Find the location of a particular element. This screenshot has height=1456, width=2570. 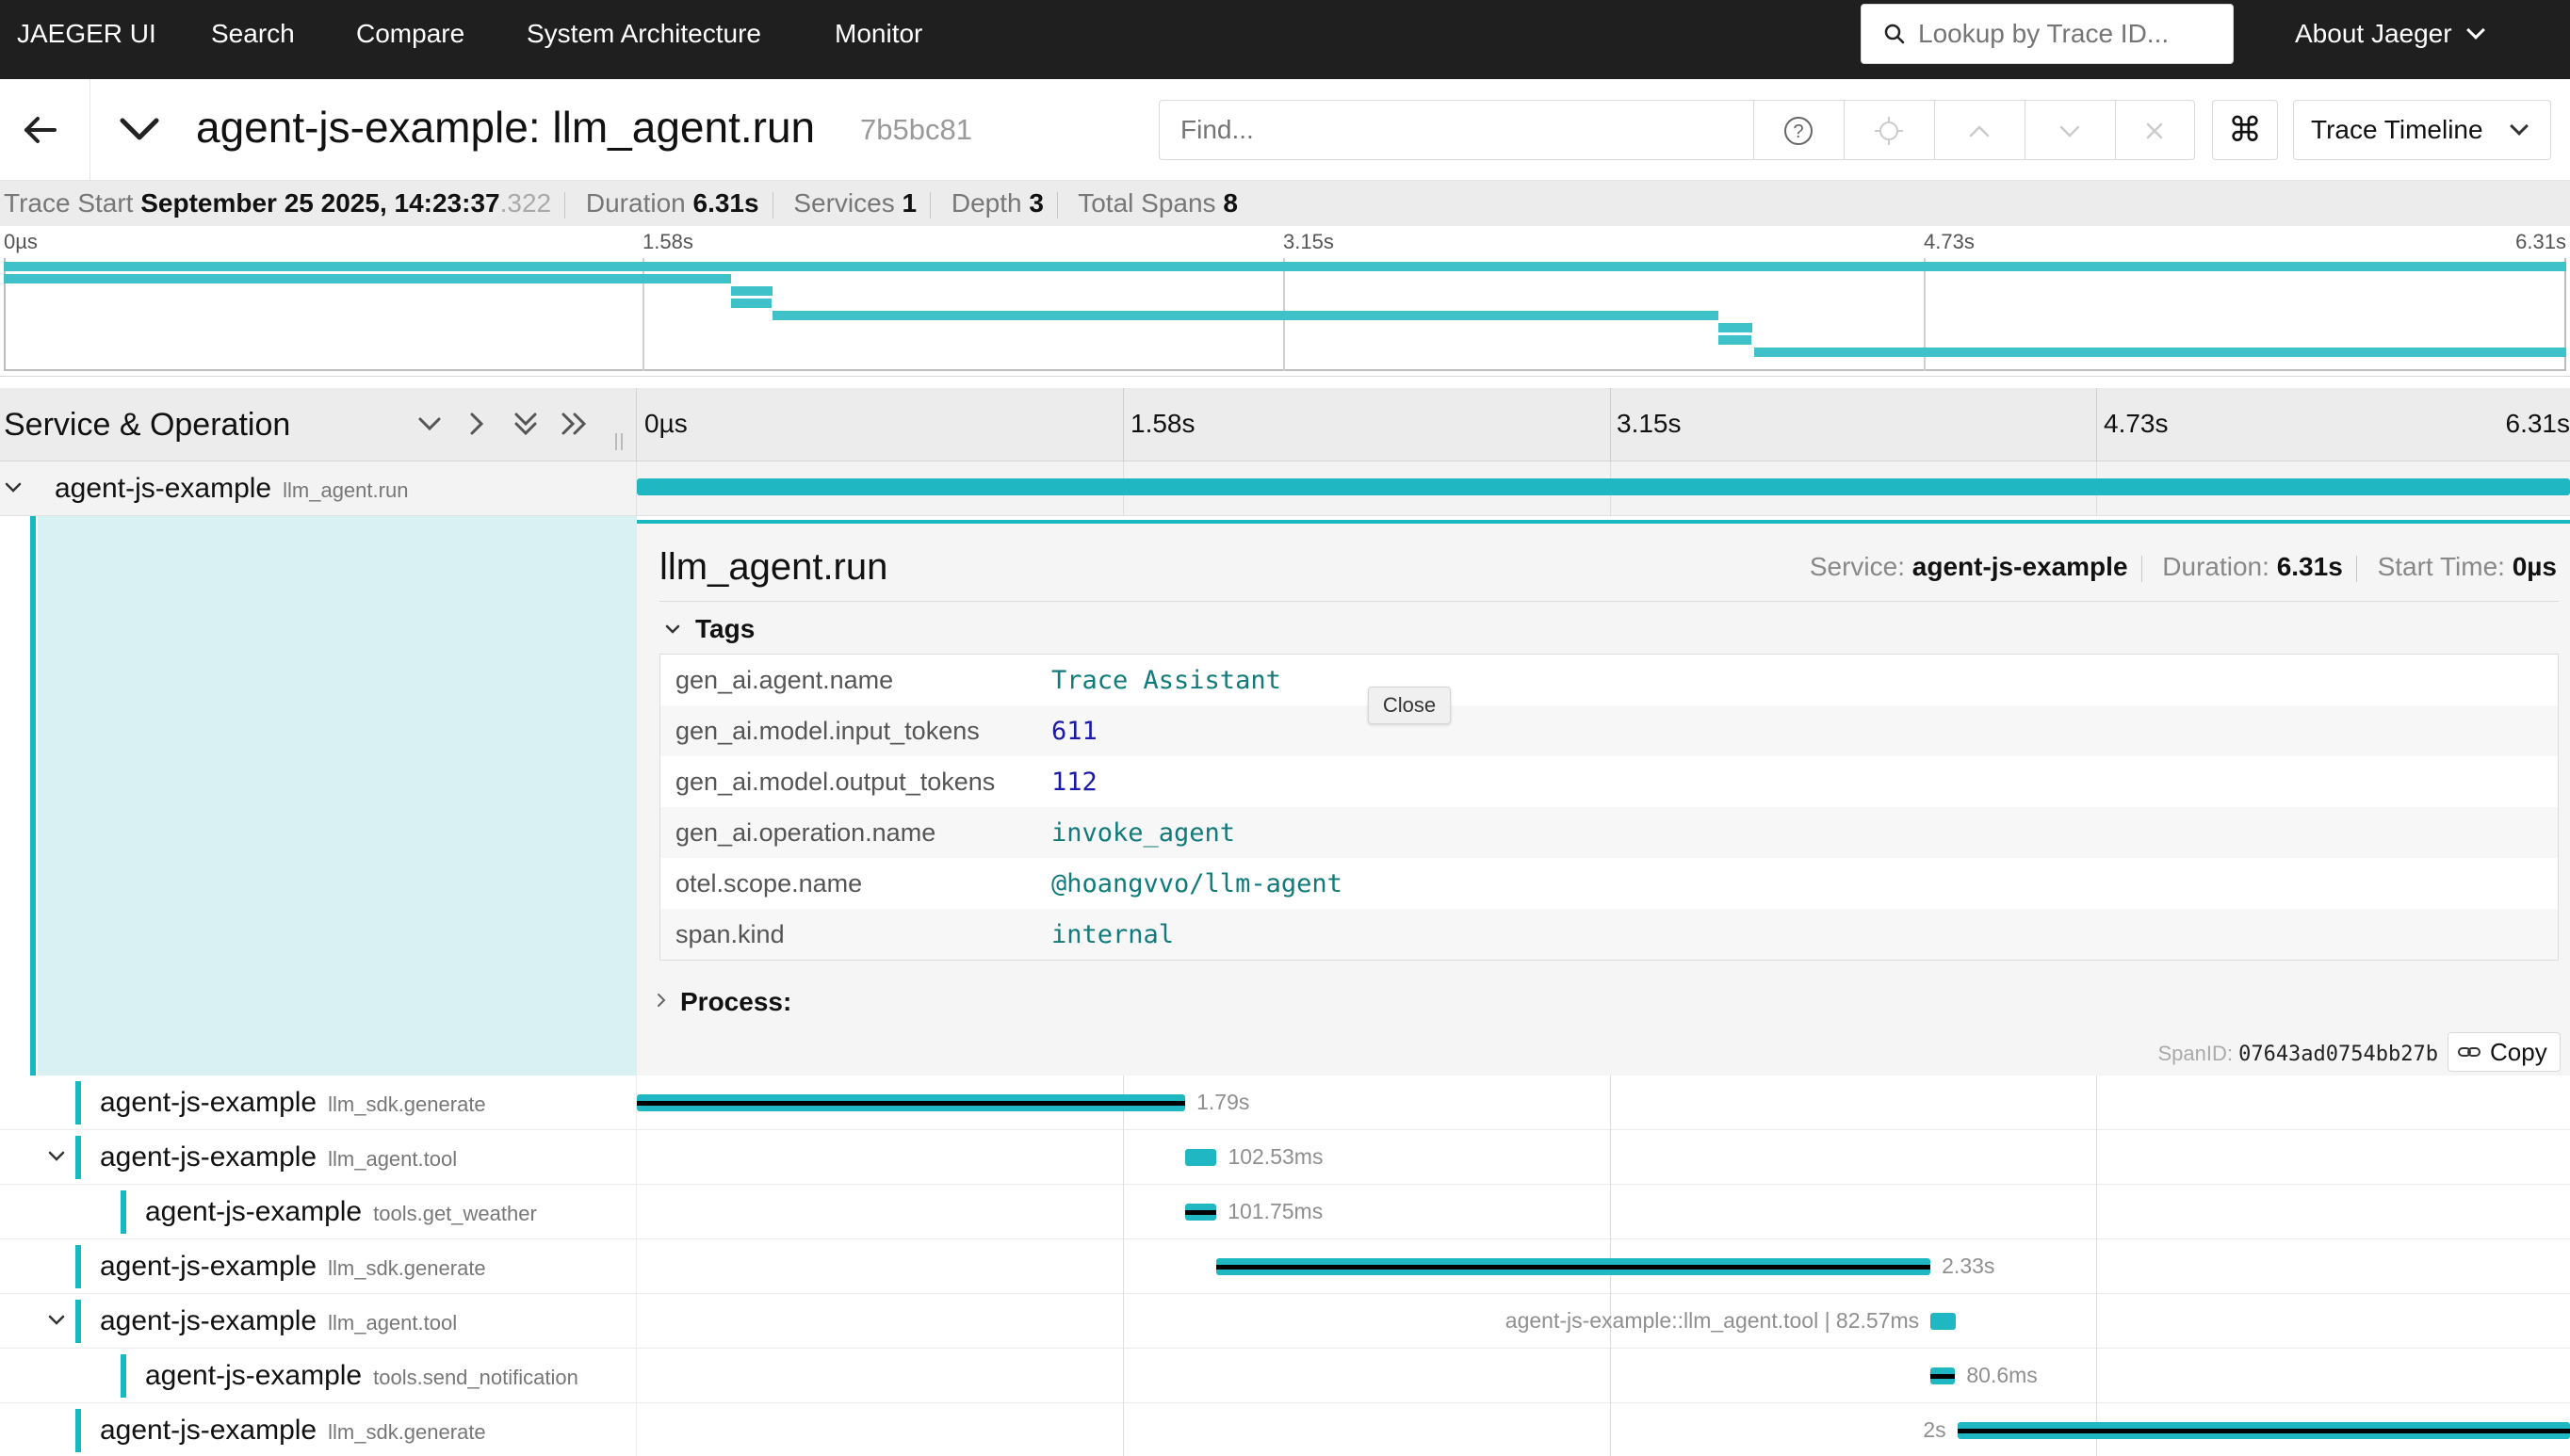

span-row: agent-js-example tools.send_notification is located at coordinates (1285, 1376).